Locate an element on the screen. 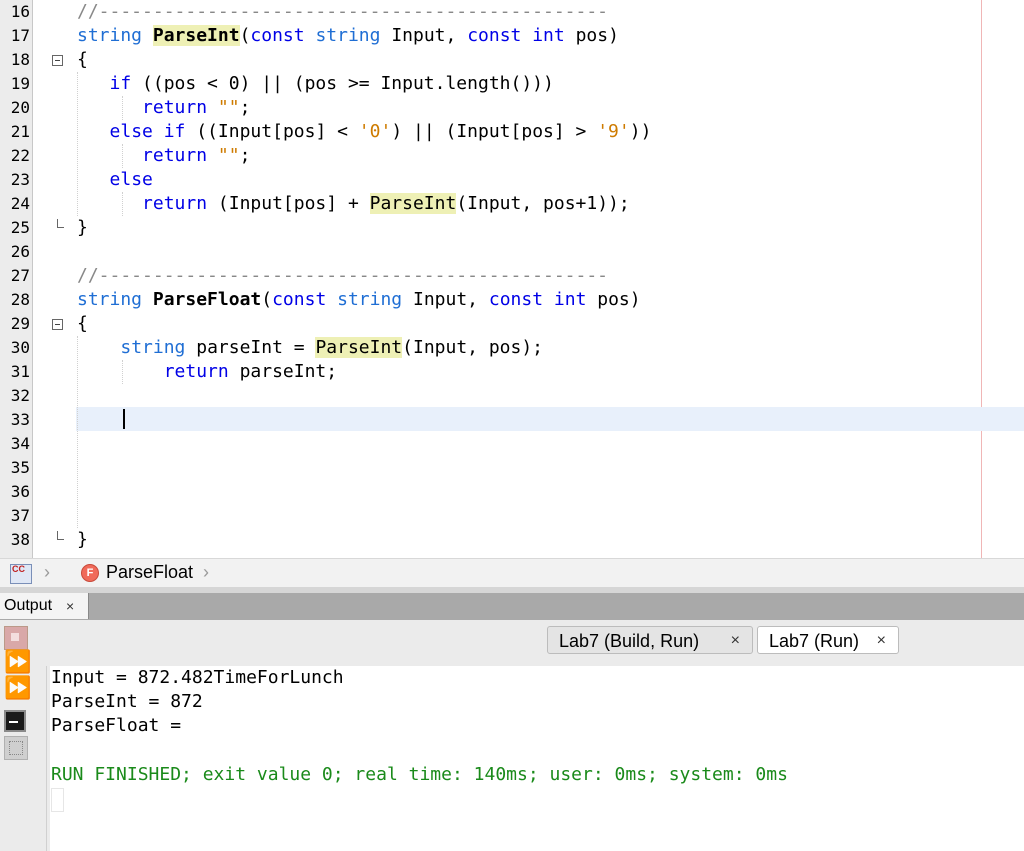 The height and width of the screenshot is (851, 1024). code-line-31: return parseInt; is located at coordinates (207, 372).